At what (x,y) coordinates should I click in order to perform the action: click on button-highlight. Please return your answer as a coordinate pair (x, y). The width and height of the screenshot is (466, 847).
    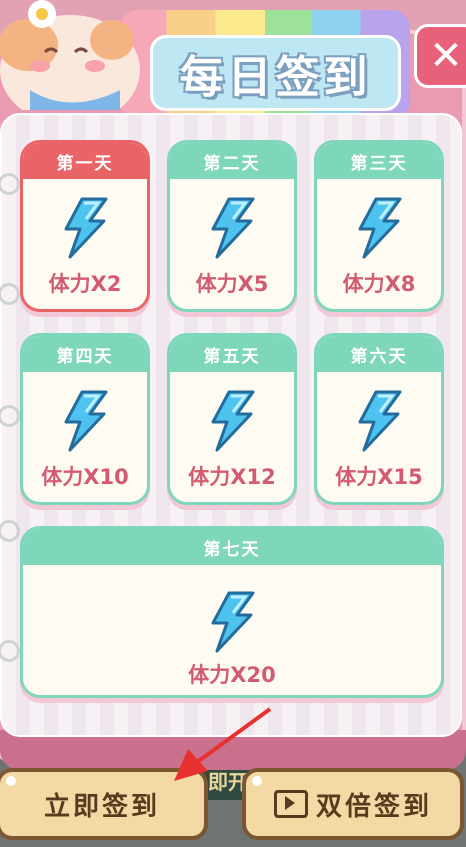
    Looking at the image, I should click on (11, 781).